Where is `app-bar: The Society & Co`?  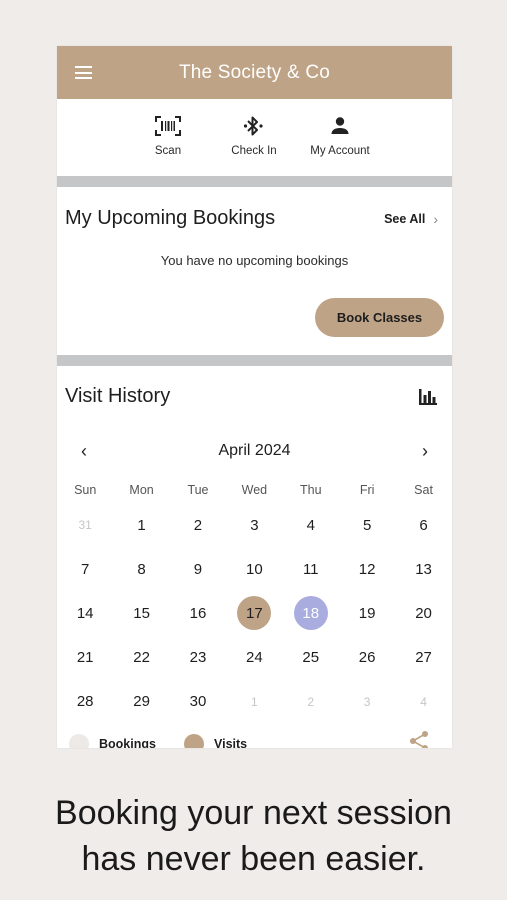 app-bar: The Society & Co is located at coordinates (254, 72).